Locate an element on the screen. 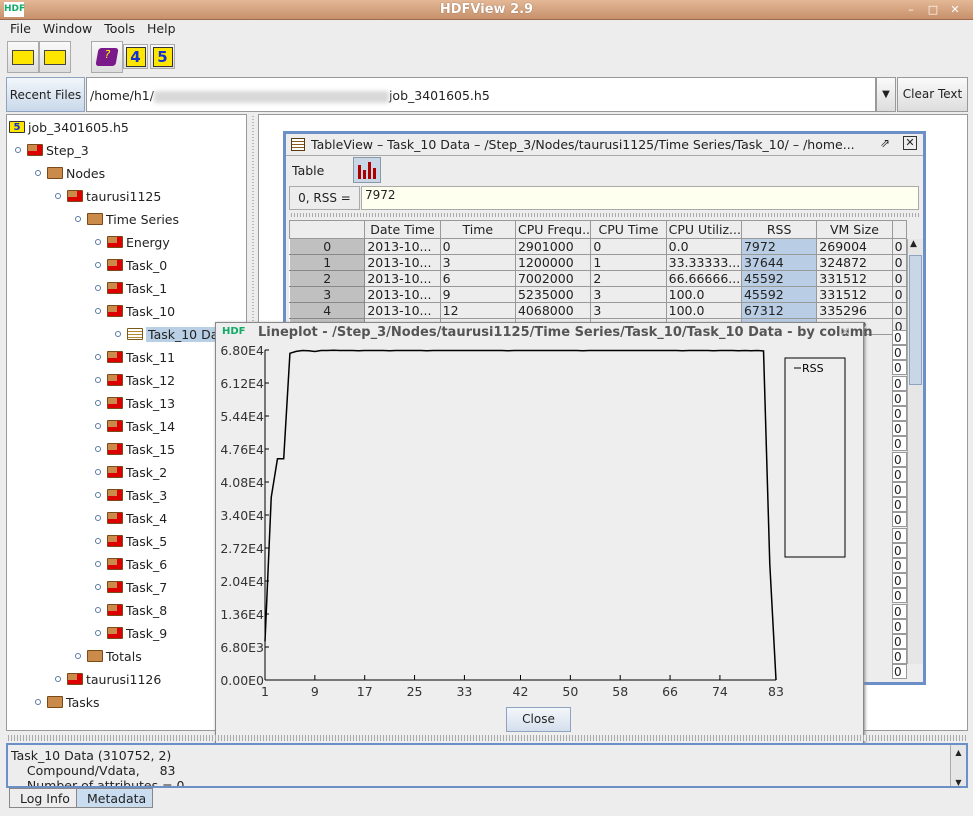 The image size is (973, 816). bottom-split-divider is located at coordinates (487, 738).